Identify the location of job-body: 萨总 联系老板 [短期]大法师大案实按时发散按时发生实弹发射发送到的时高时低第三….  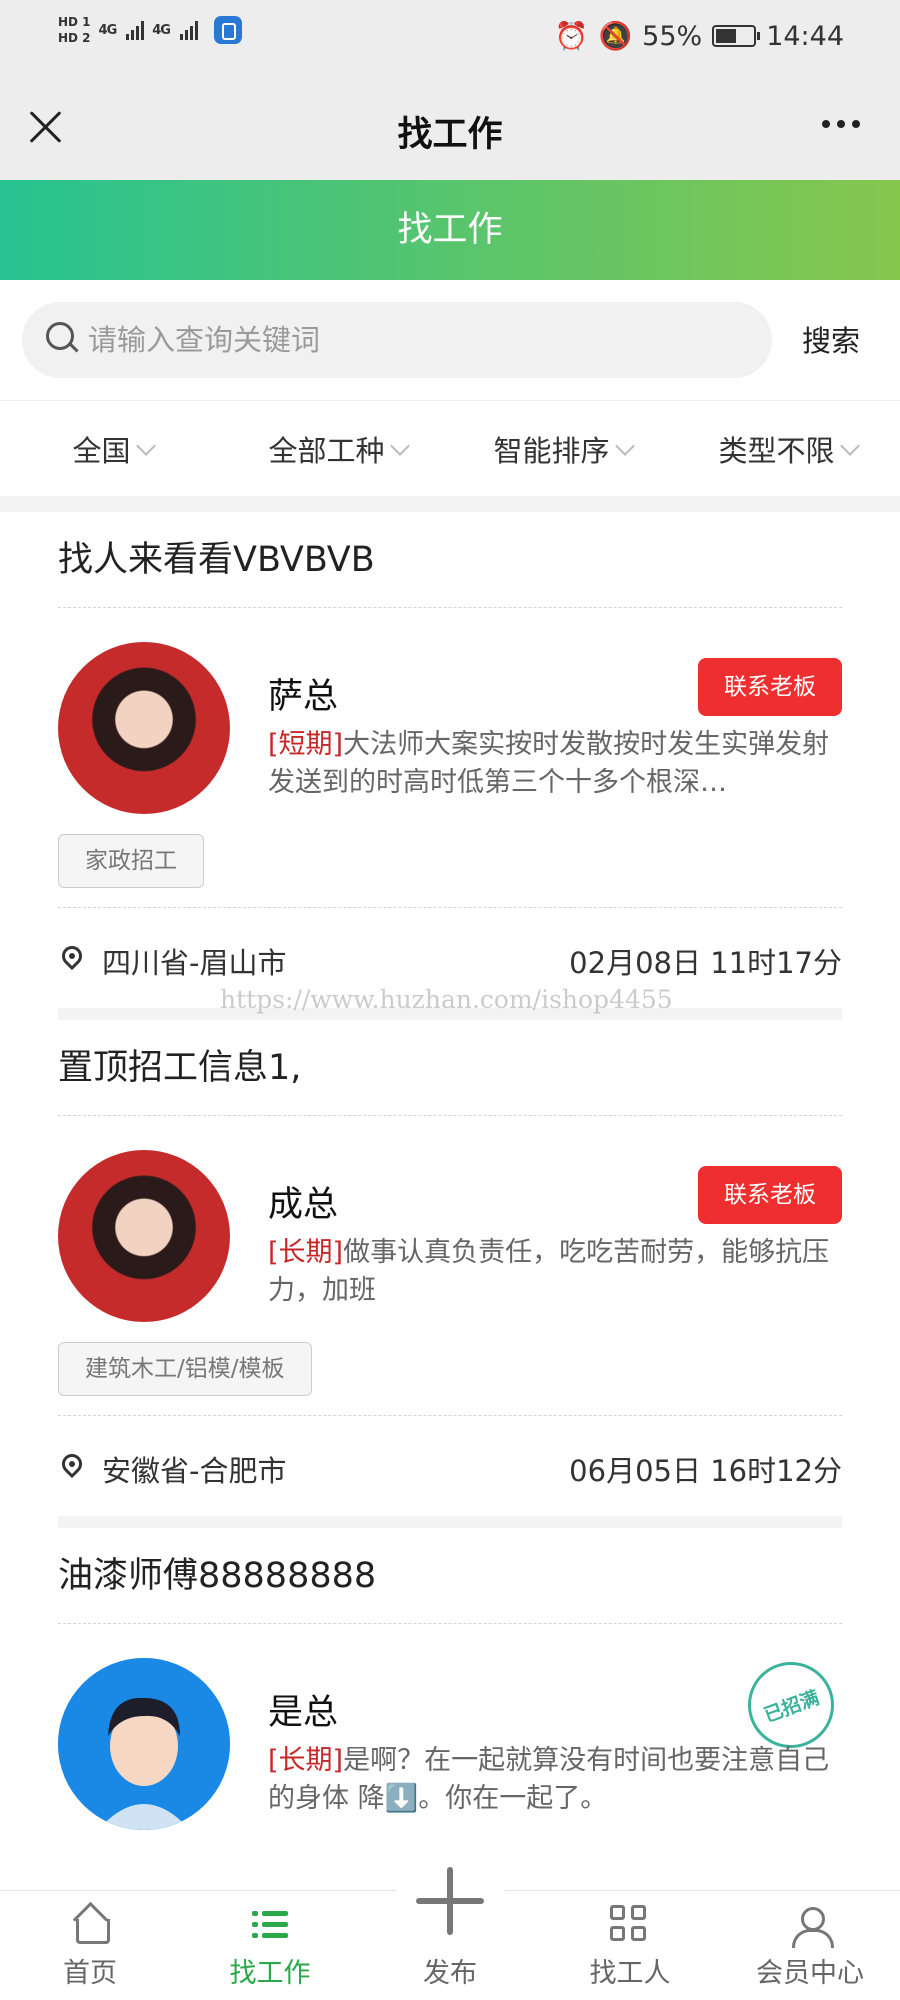
(450, 718).